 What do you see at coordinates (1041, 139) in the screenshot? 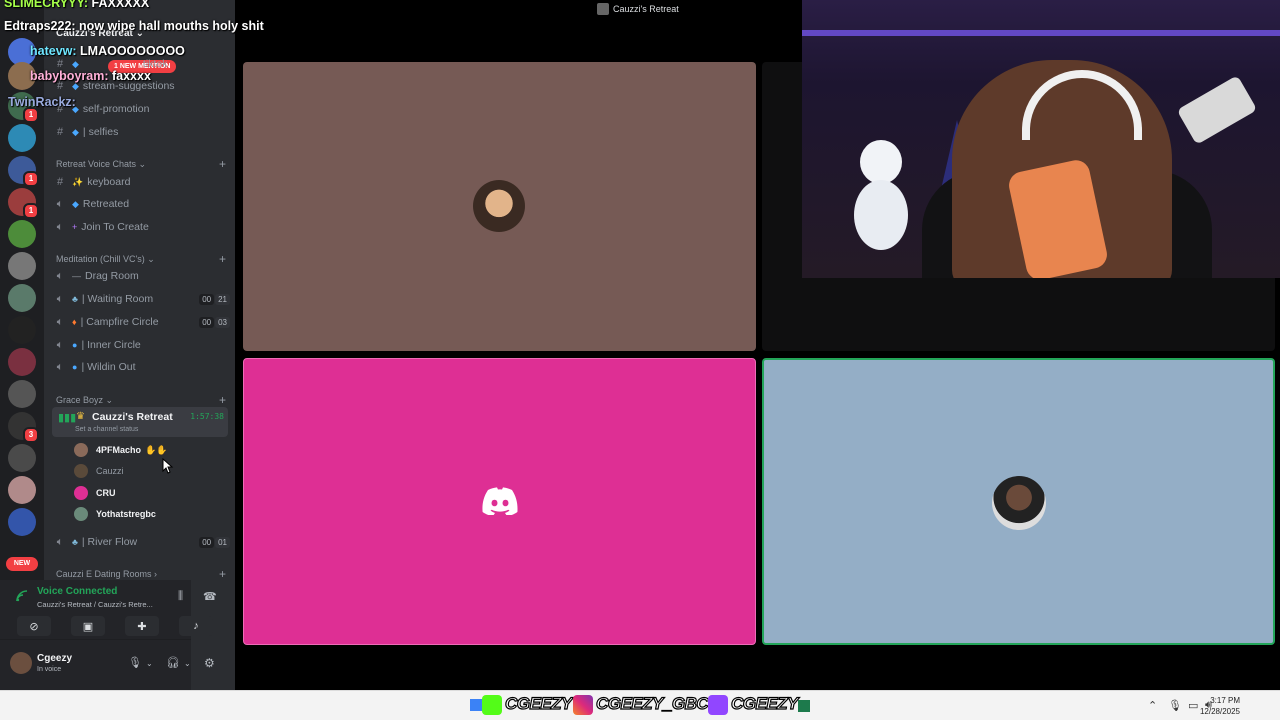
I see `streamer-webcam` at bounding box center [1041, 139].